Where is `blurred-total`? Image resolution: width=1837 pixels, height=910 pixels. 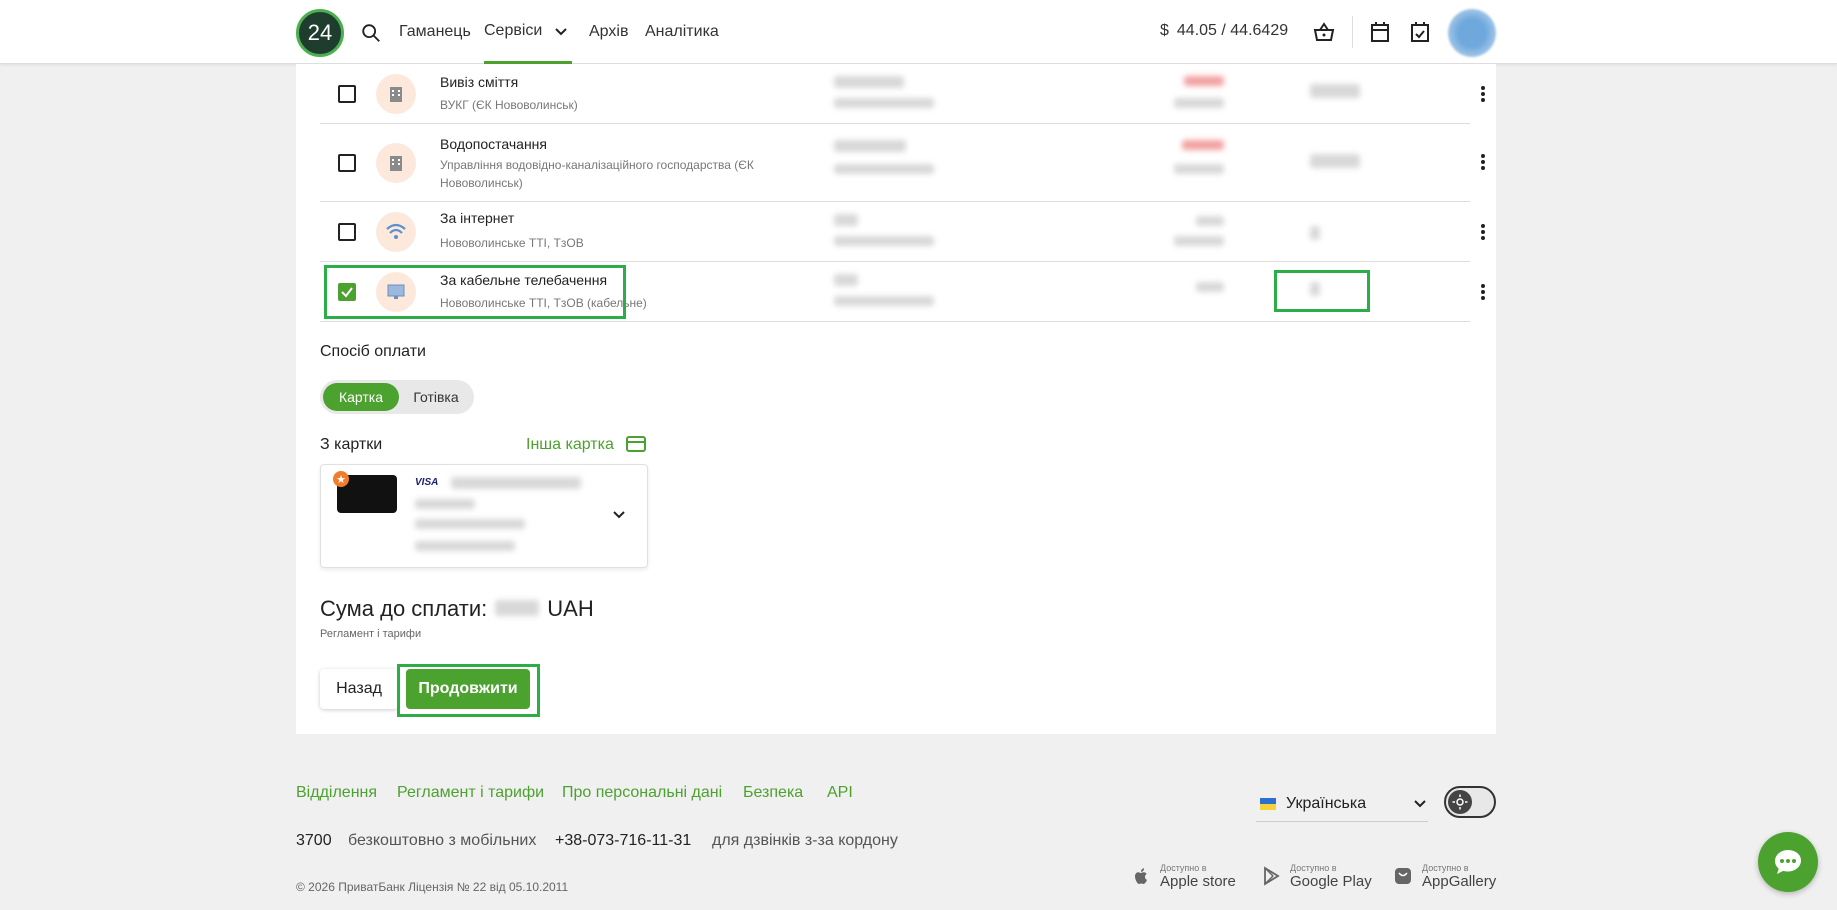
blurred-total is located at coordinates (517, 608).